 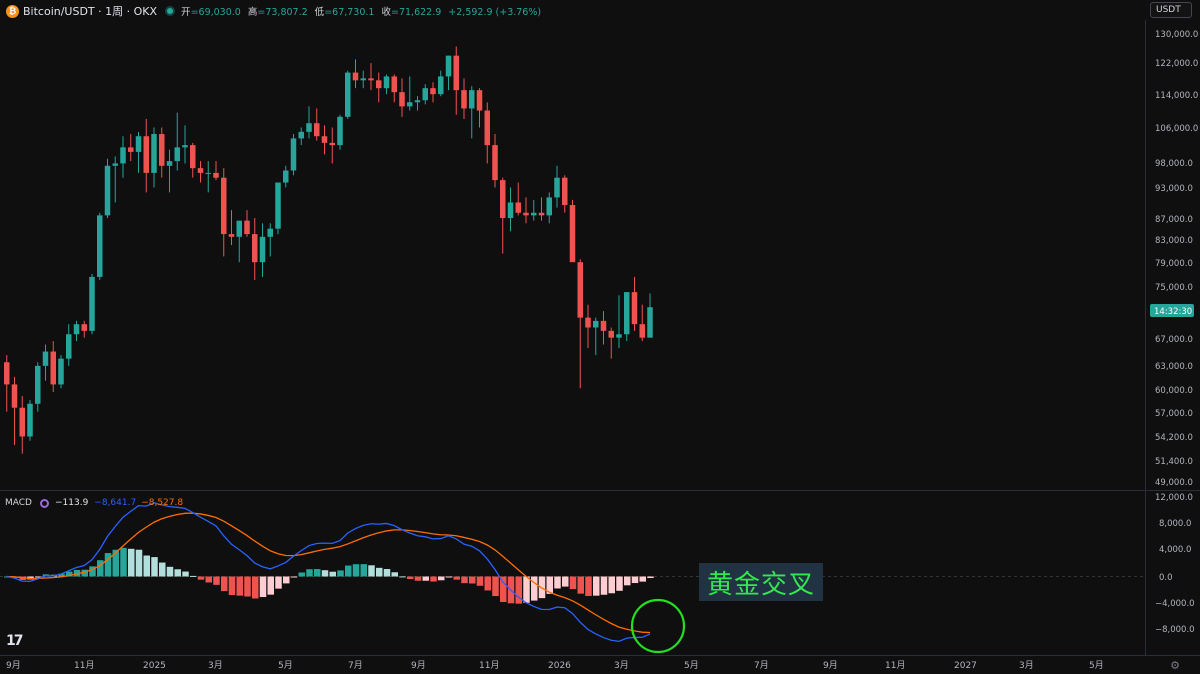 What do you see at coordinates (44, 503) in the screenshot?
I see `indicator-settings-icon` at bounding box center [44, 503].